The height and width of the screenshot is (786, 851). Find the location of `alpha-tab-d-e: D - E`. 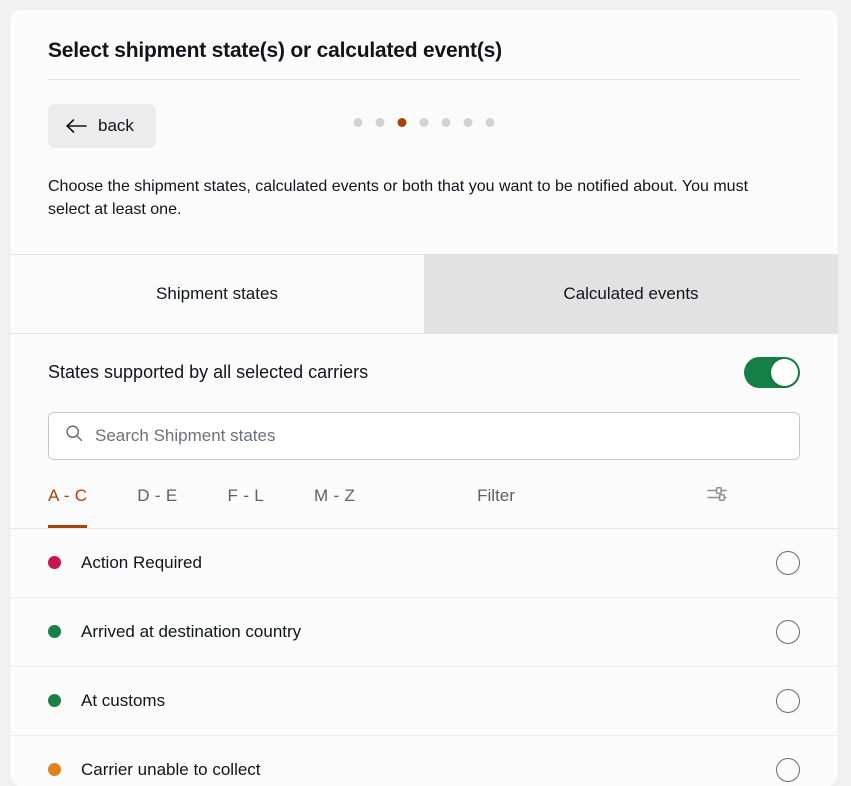

alpha-tab-d-e: D - E is located at coordinates (157, 507).